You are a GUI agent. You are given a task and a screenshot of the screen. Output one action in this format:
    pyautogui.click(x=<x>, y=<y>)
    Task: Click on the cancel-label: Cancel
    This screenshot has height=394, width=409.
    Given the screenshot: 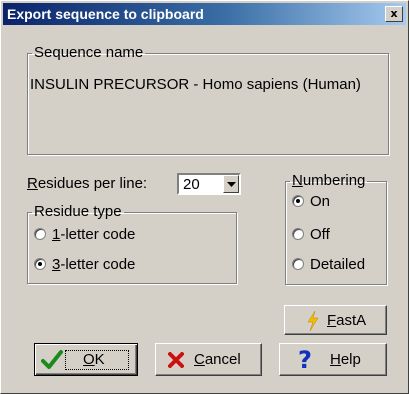 What is the action you would take?
    pyautogui.click(x=217, y=359)
    